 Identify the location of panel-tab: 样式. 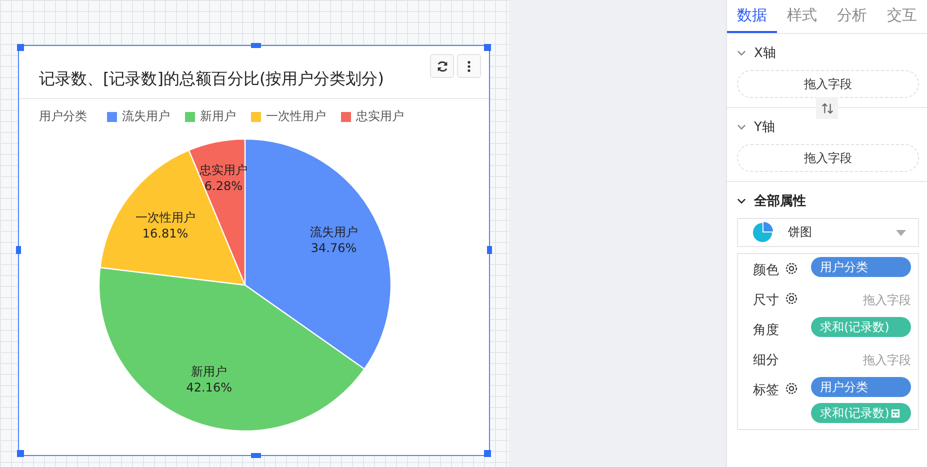
(802, 16).